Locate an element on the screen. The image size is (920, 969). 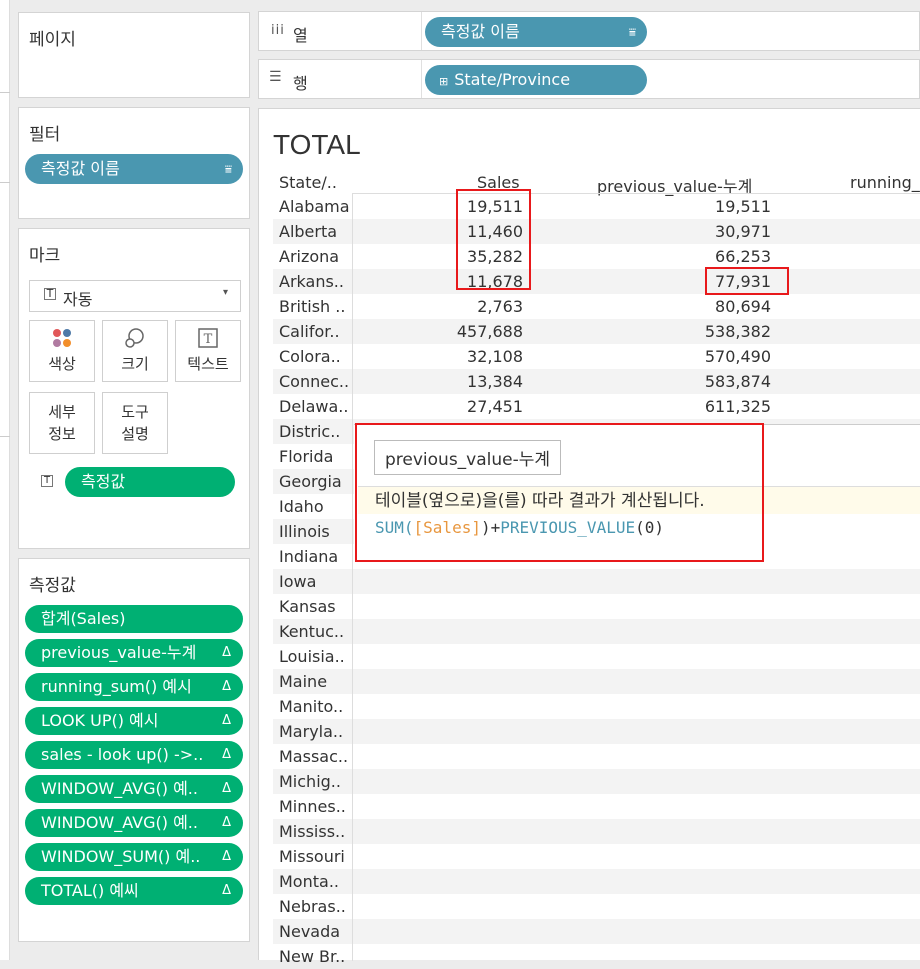
state-cell: Nebras.. is located at coordinates (312, 906).